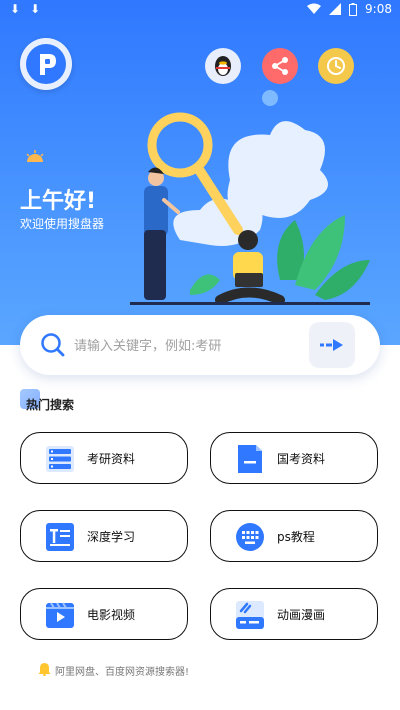 This screenshot has height=710, width=400. I want to click on category-movie-button: 电影视频, so click(104, 614).